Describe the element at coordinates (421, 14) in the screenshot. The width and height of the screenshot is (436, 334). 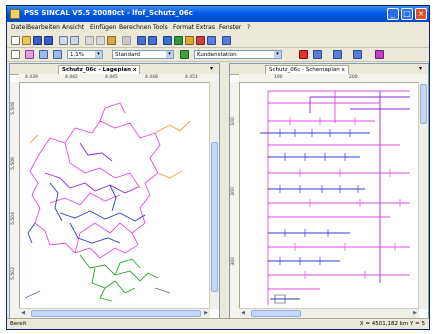
I see `close-button: ×` at that location.